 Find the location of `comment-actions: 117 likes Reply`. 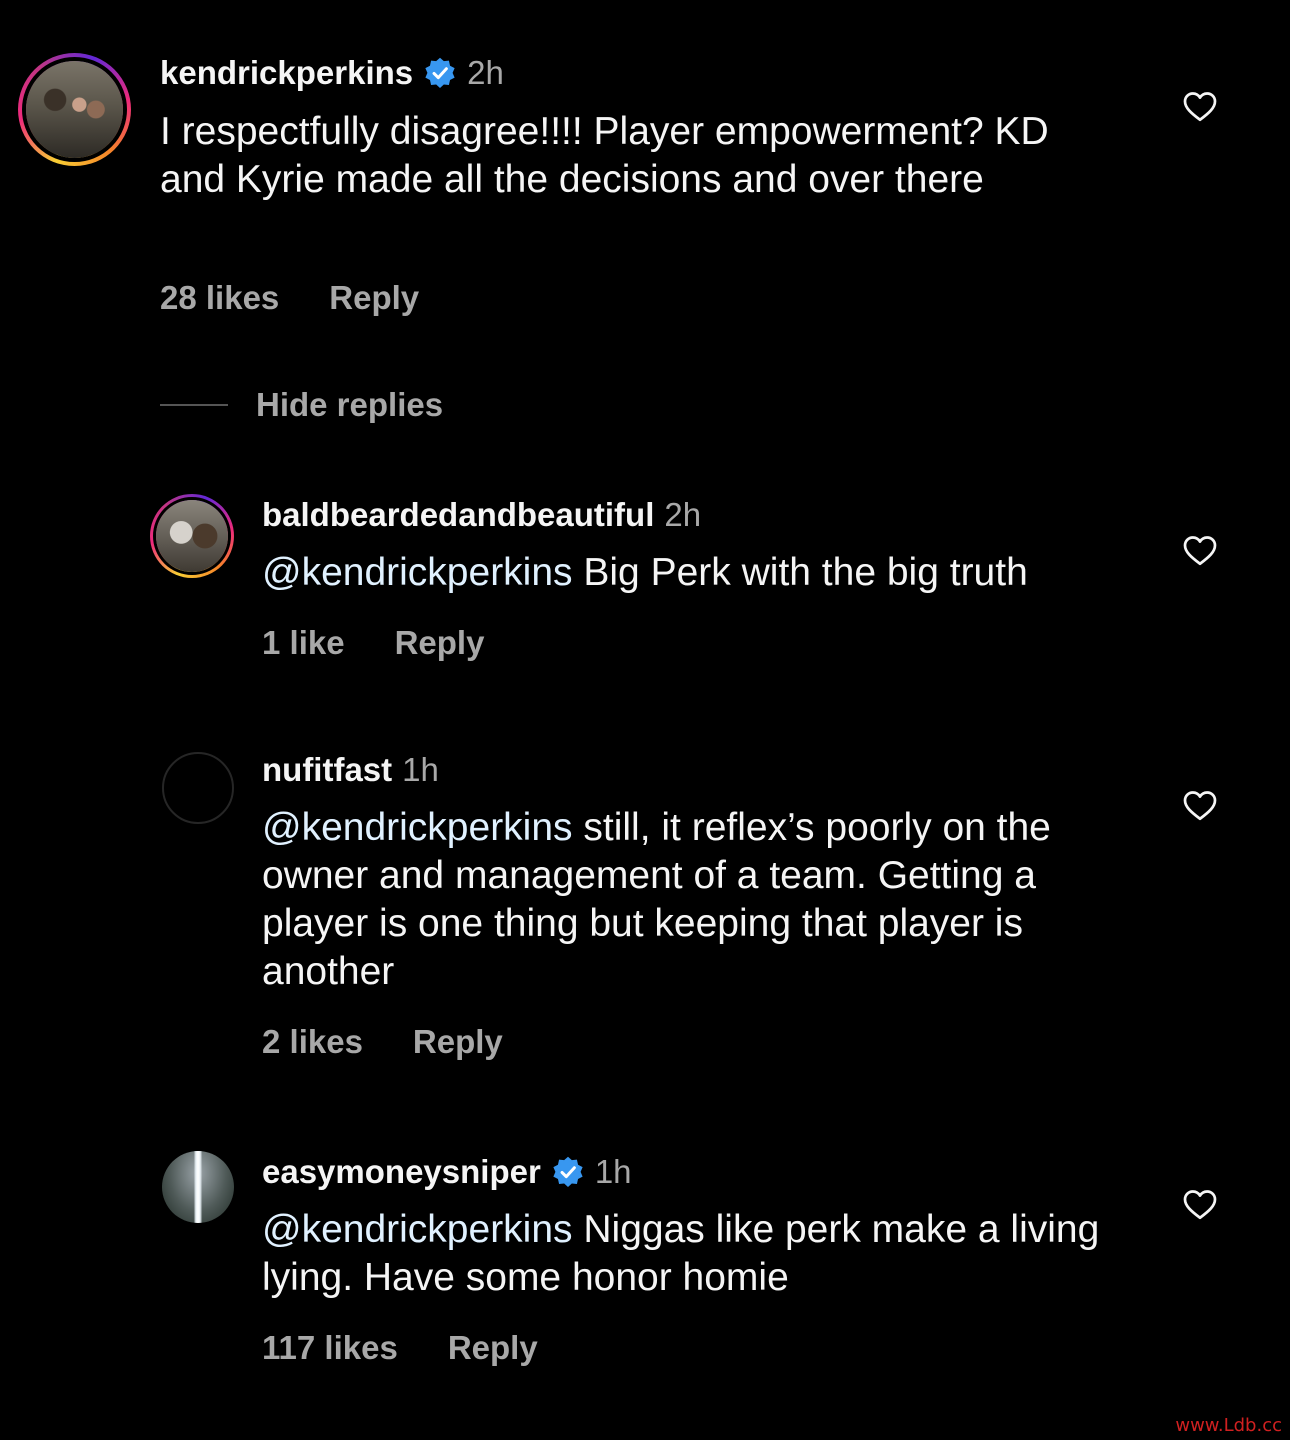

comment-actions: 117 likes Reply is located at coordinates (400, 1348).